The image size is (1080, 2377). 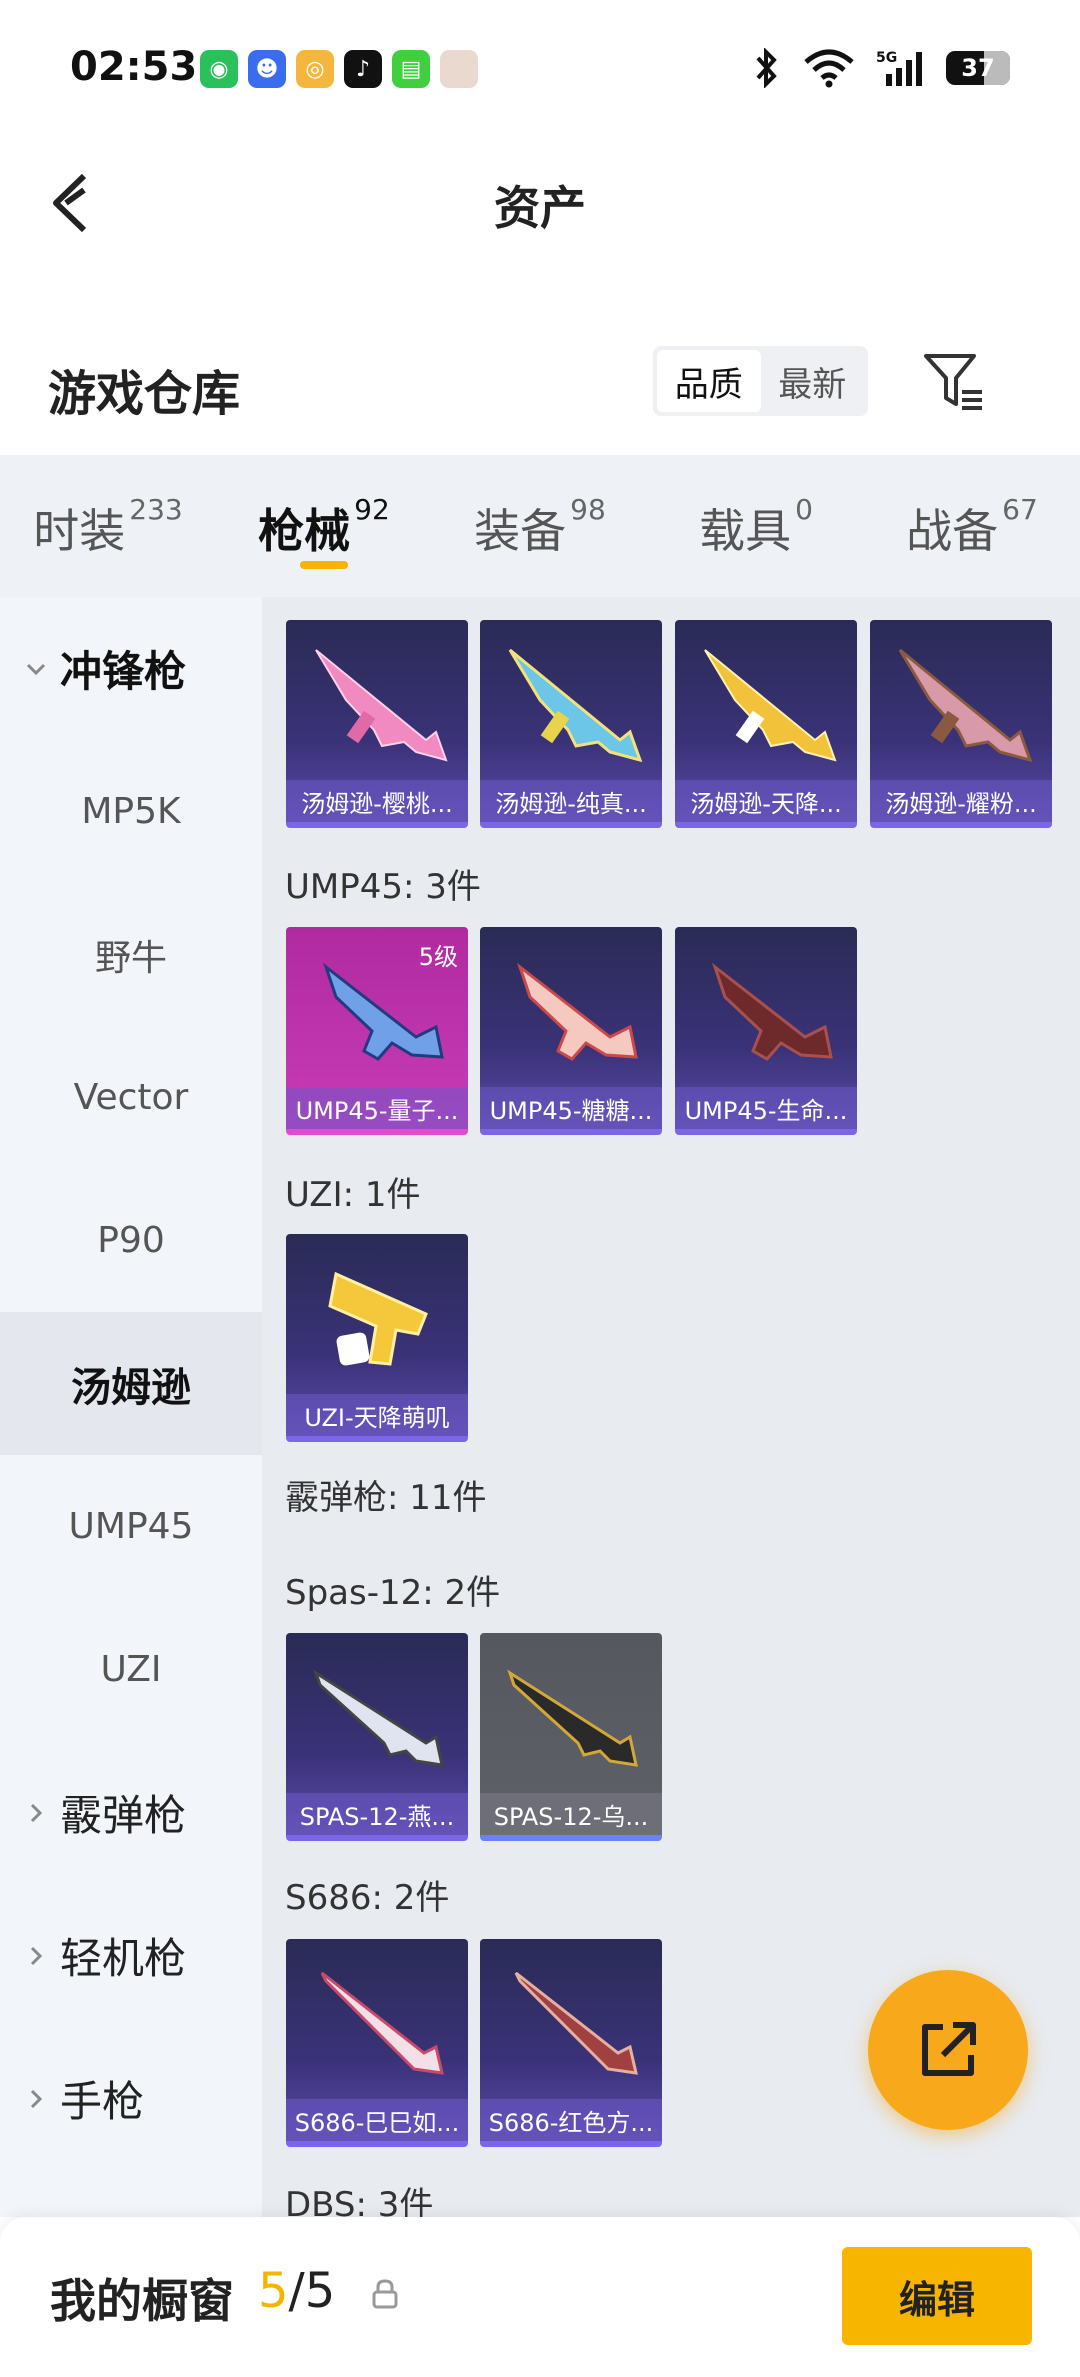 I want to click on weapon-card: UZI-天降萌叽, so click(x=377, y=1338).